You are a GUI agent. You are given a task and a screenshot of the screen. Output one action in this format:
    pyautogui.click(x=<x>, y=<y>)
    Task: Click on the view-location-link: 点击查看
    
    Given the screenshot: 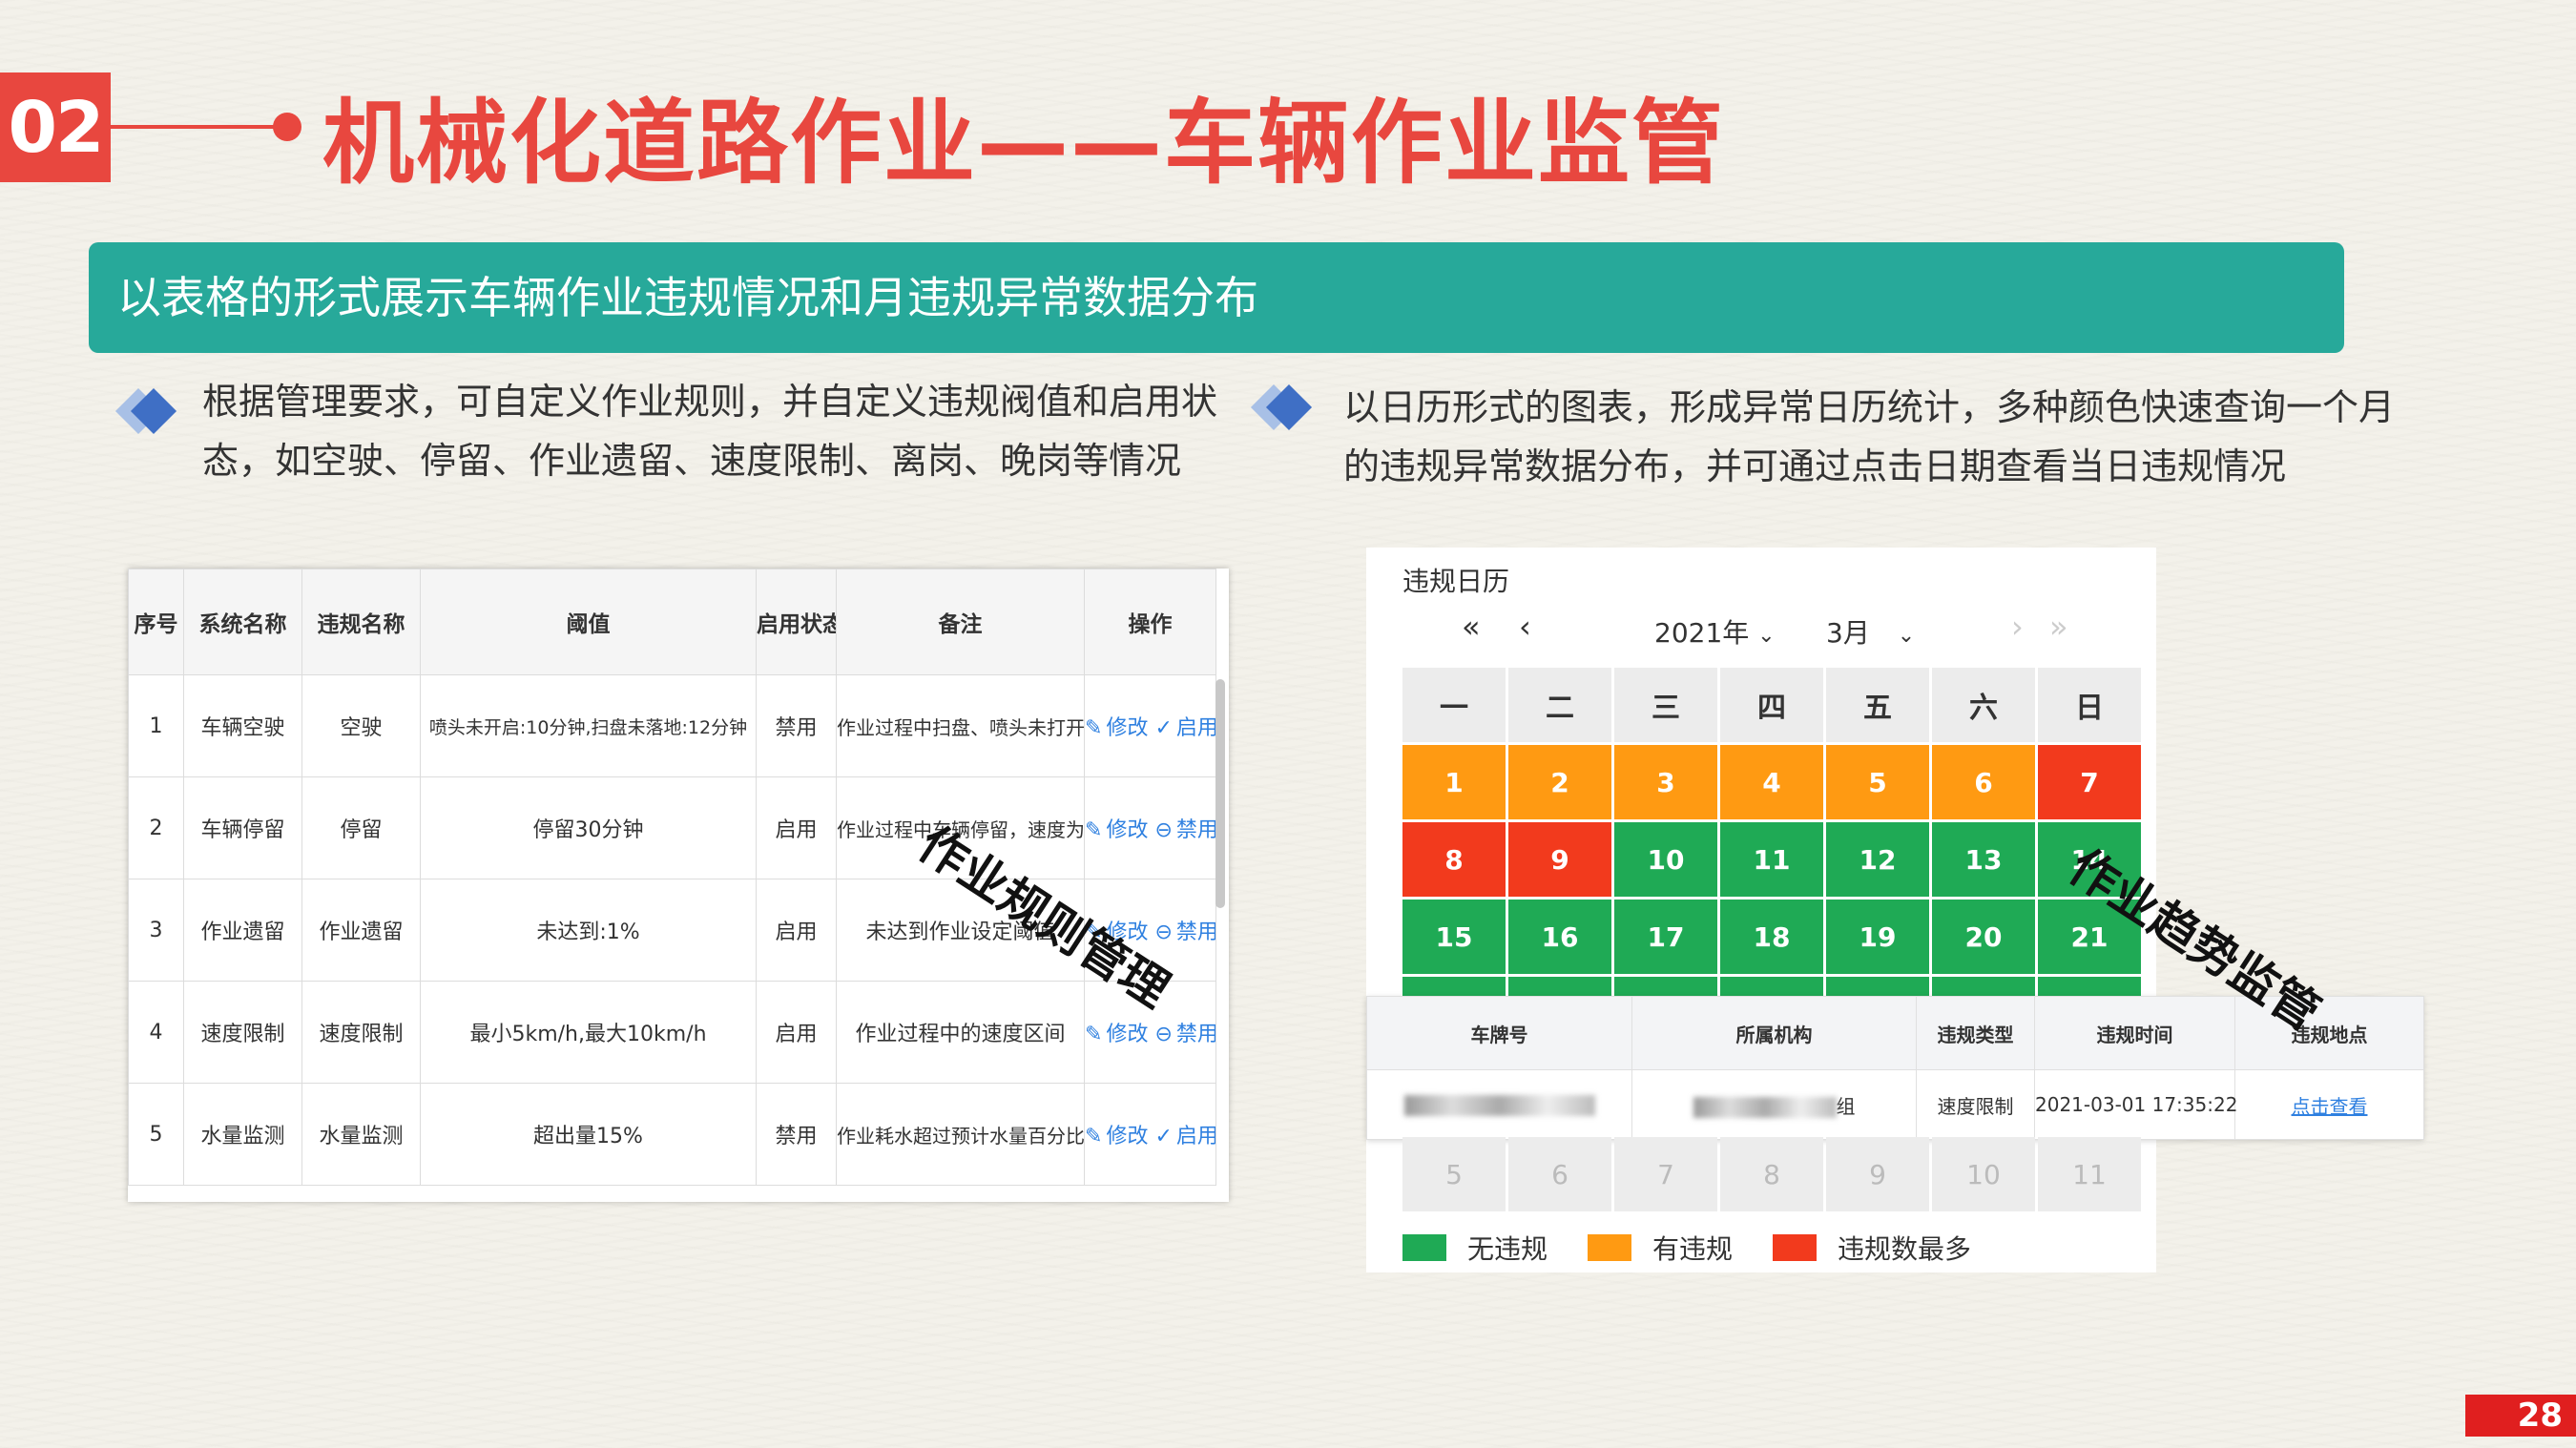 What is the action you would take?
    pyautogui.click(x=2330, y=1106)
    